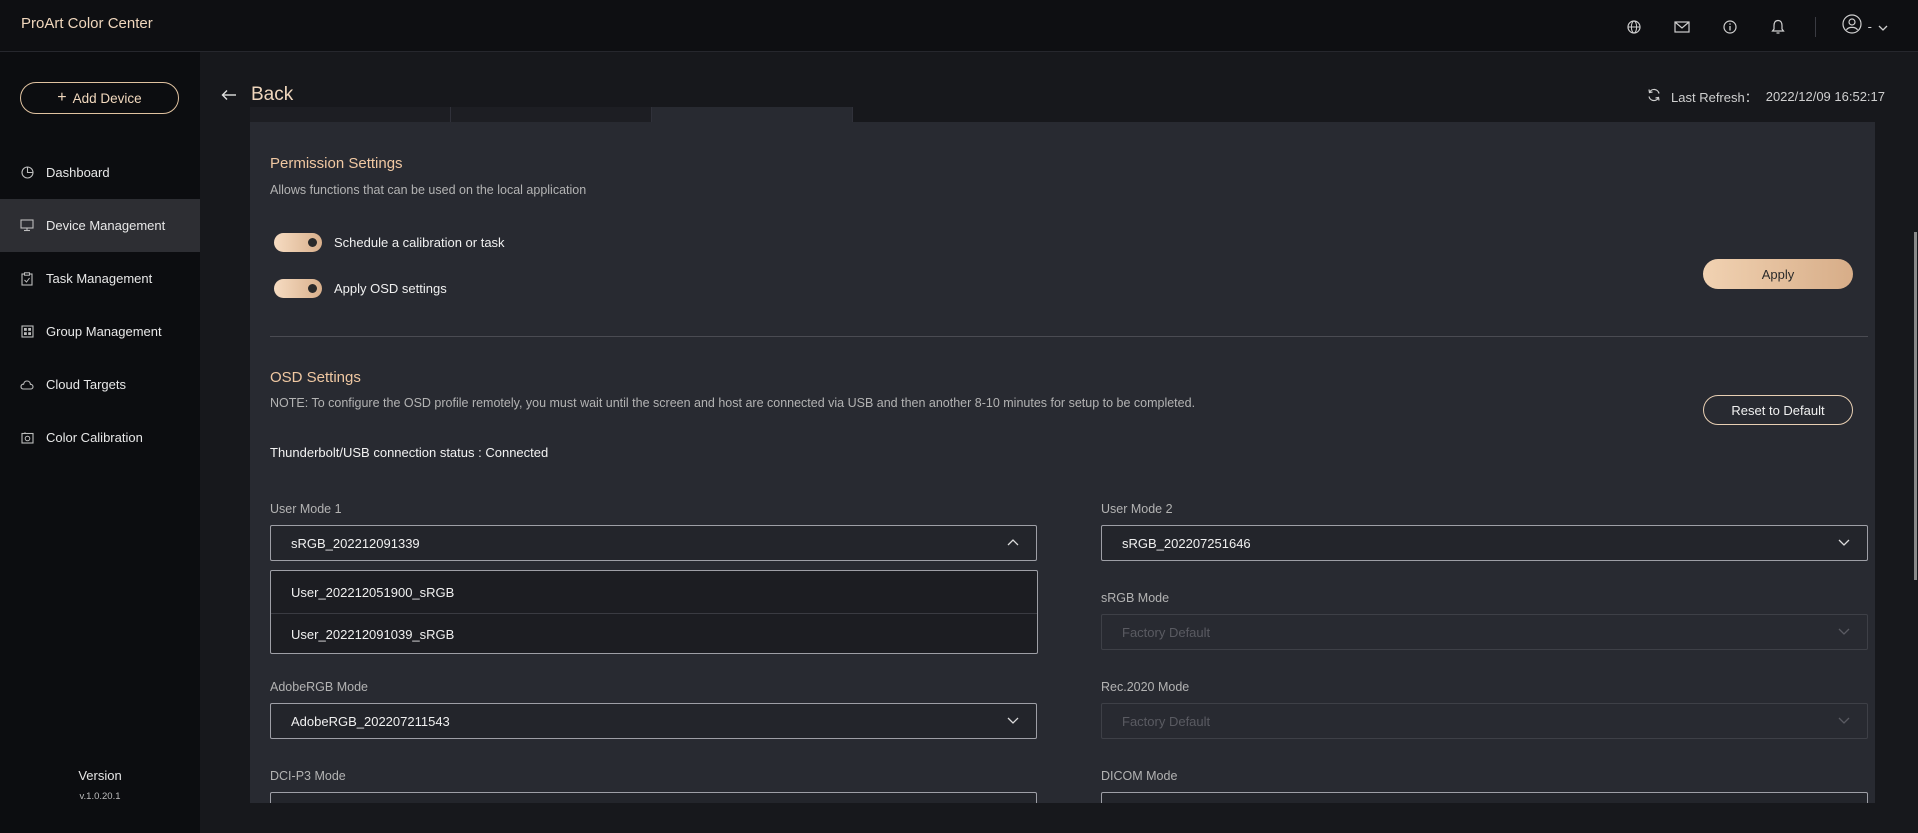 This screenshot has width=1918, height=833. I want to click on srgb-mode-value: Factory Default, so click(1166, 632).